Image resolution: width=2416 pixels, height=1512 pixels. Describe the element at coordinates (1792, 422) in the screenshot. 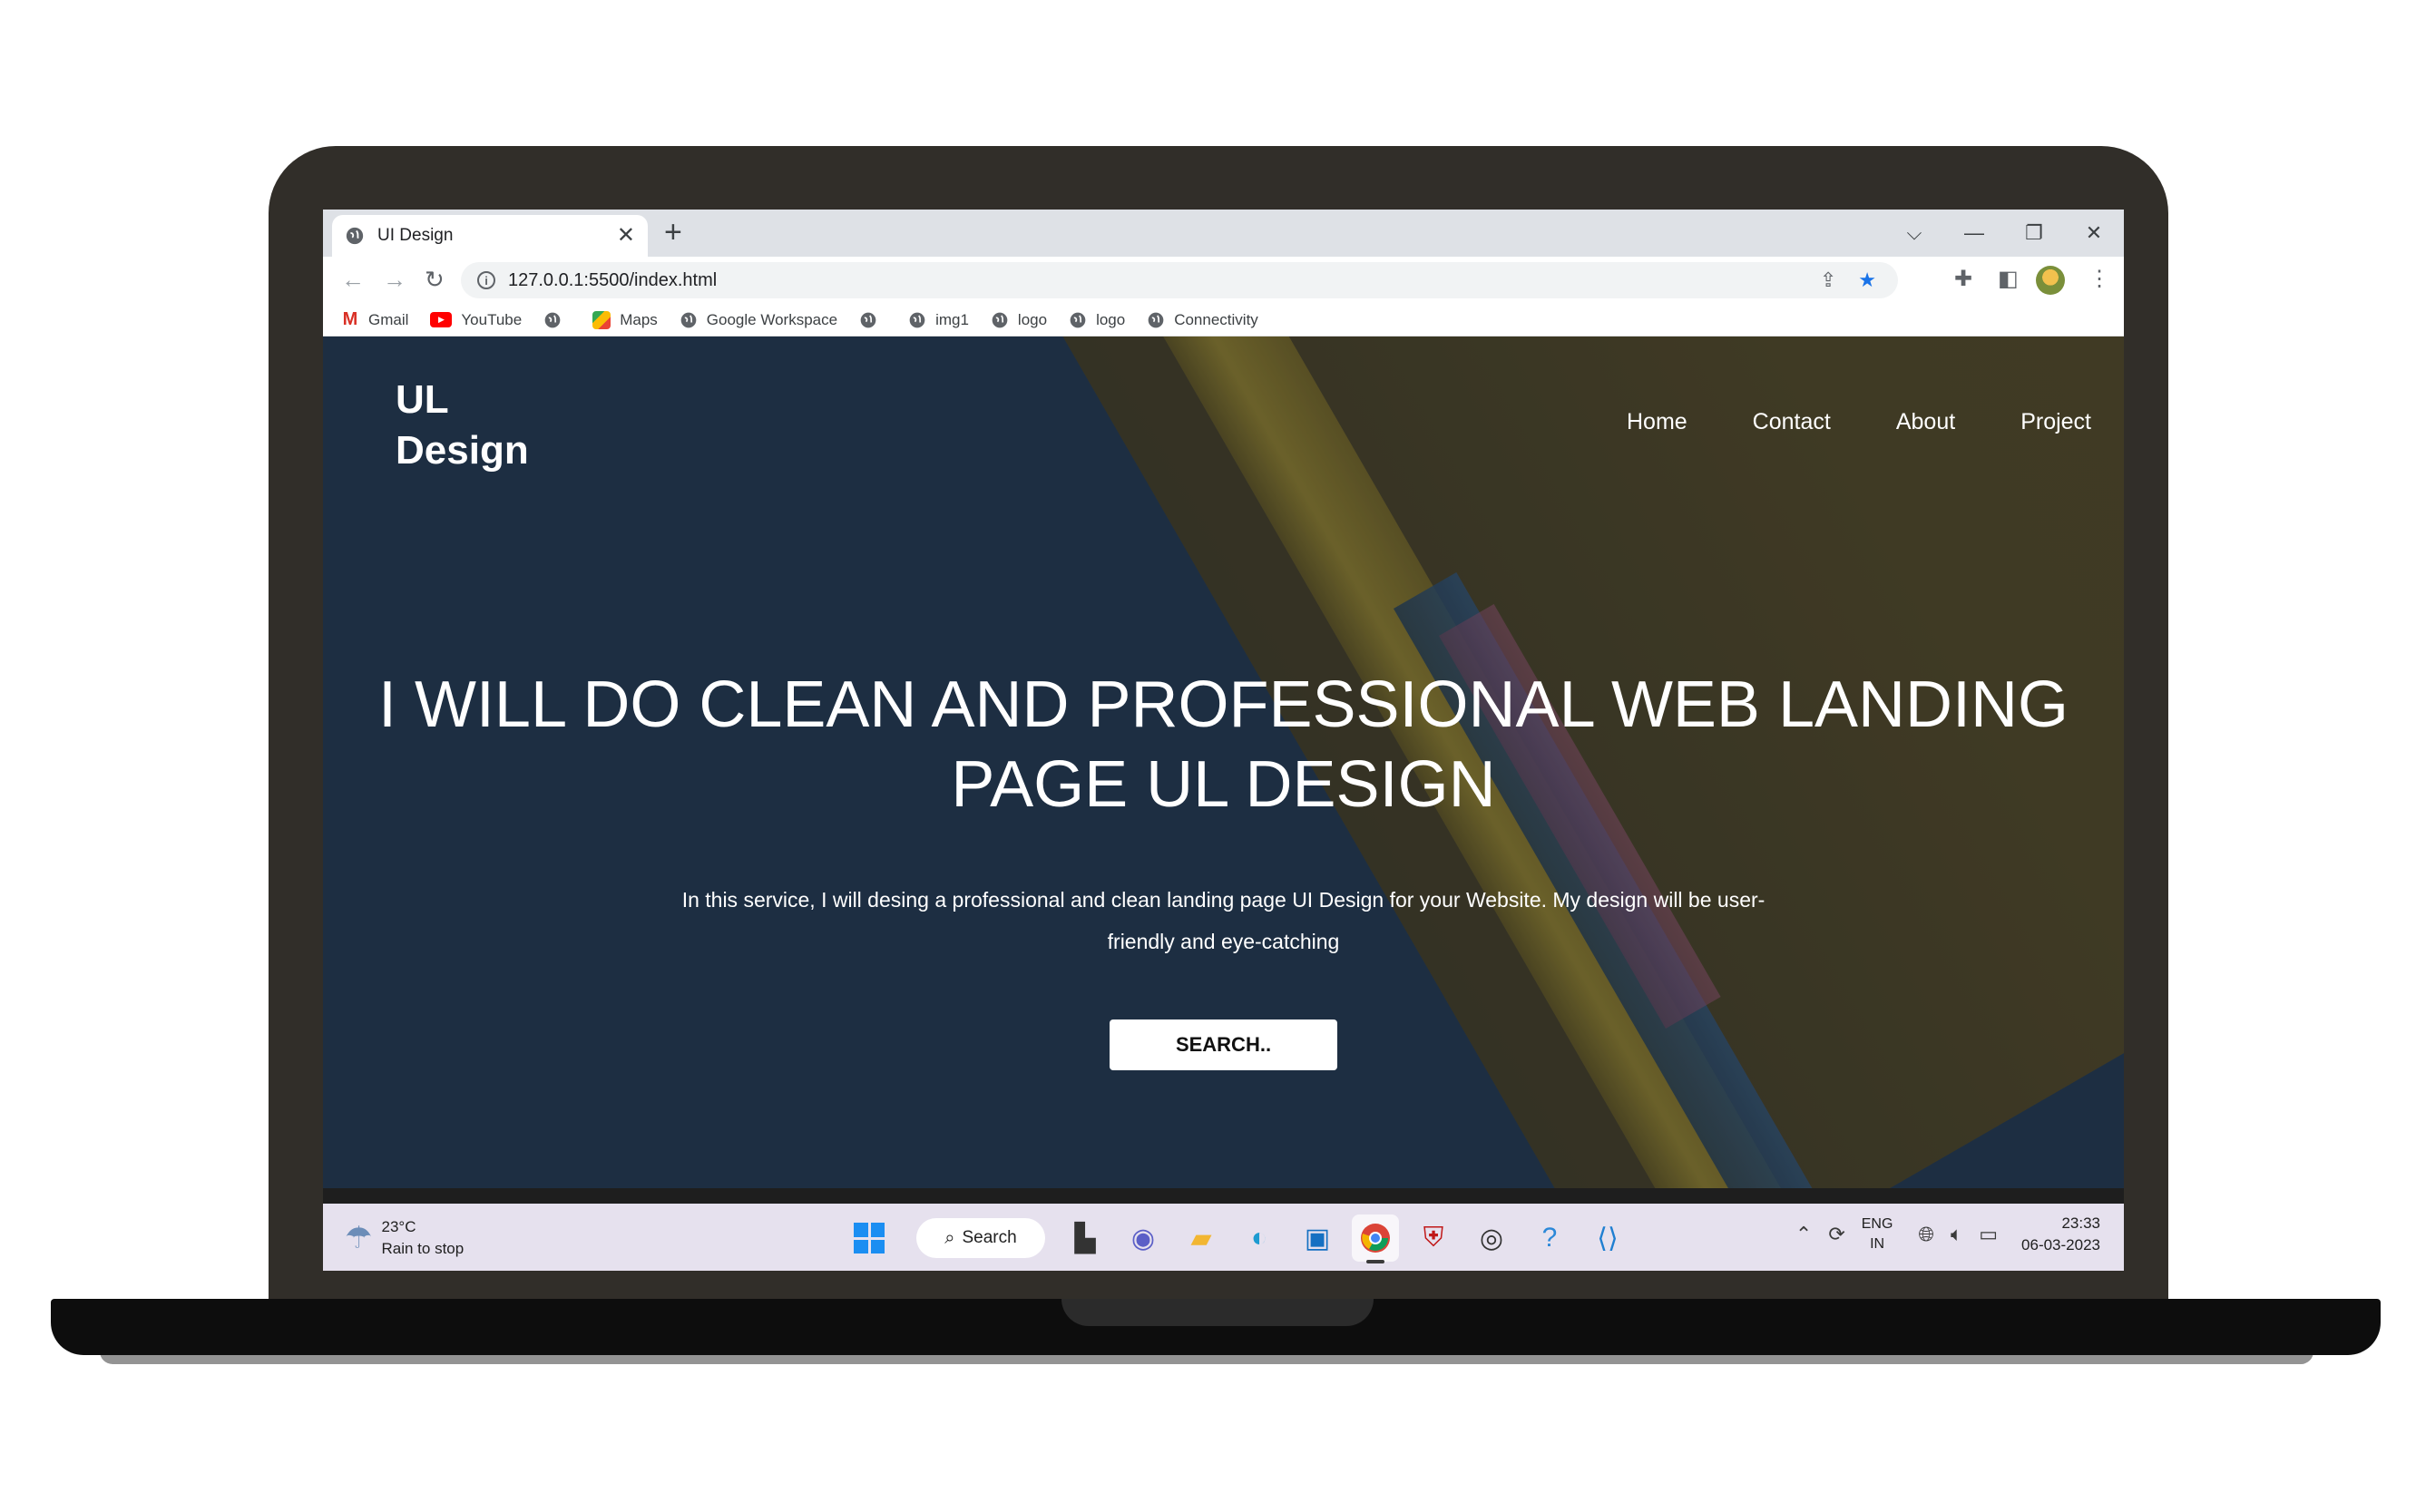

I see `nav-link-contact: Contact` at that location.